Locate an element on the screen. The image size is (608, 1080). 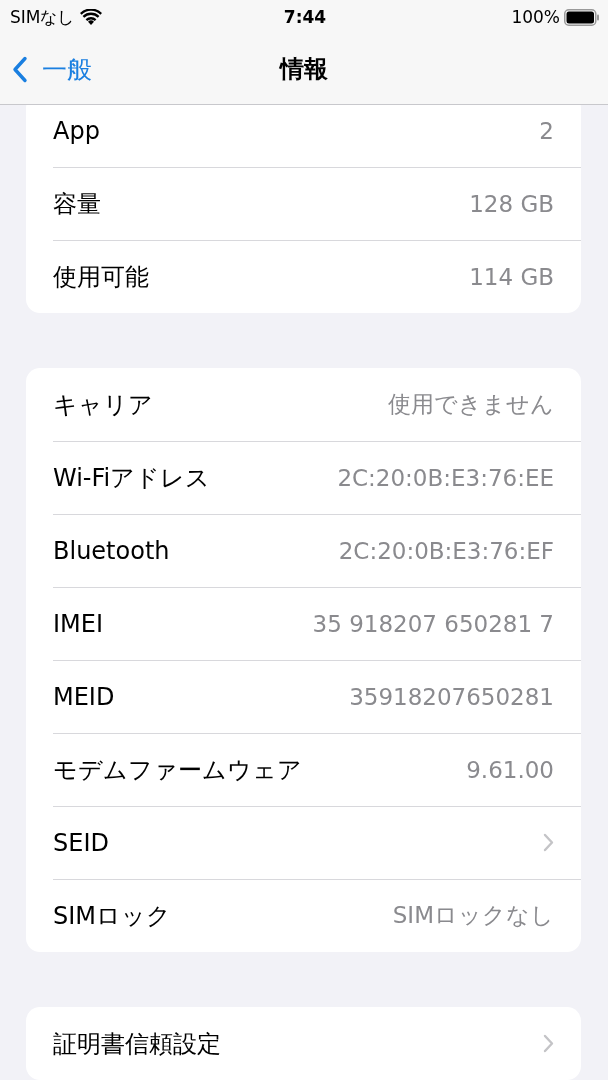
settings-link-row: 証明書信頼設定 is located at coordinates (303, 1043).